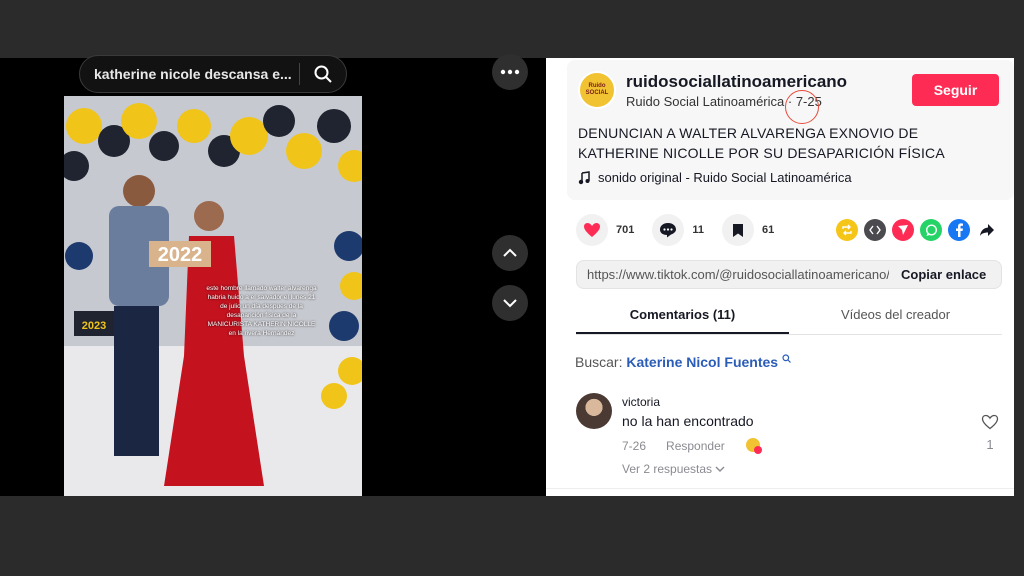 The height and width of the screenshot is (576, 1024). What do you see at coordinates (955, 90) in the screenshot?
I see `follow-button: Seguir` at bounding box center [955, 90].